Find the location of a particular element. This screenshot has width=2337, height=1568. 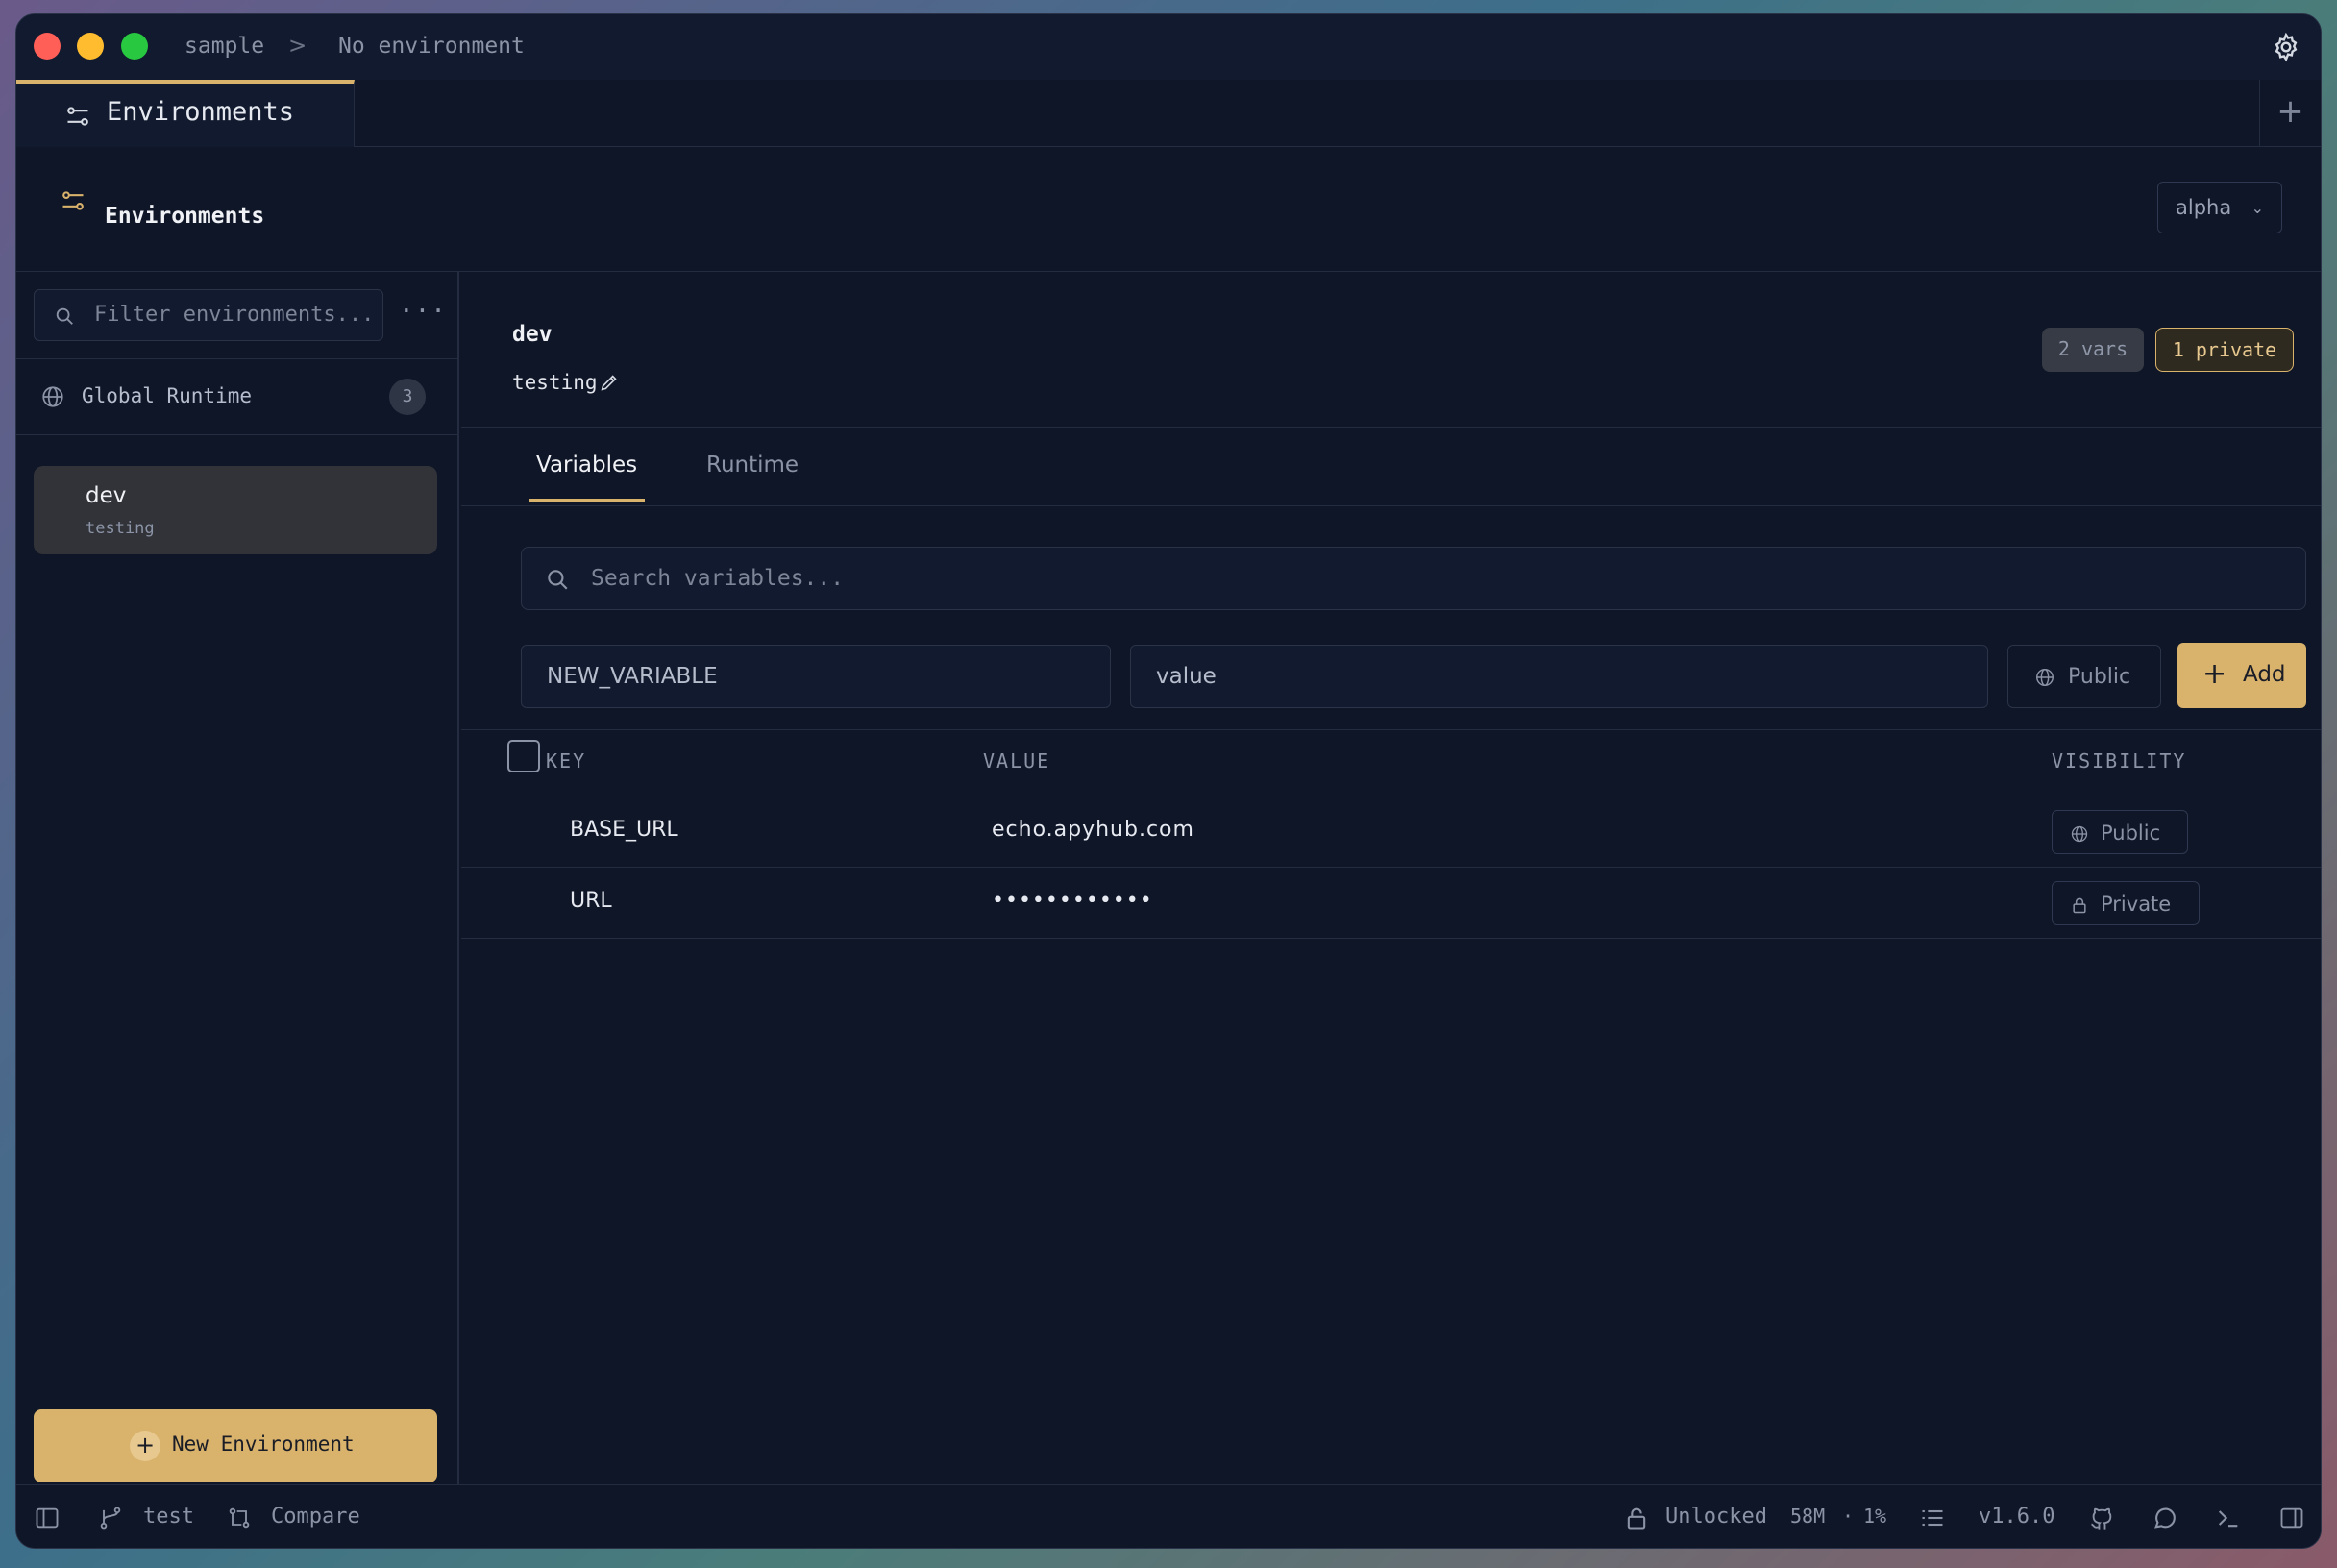

visibility-label: Private is located at coordinates (2136, 904).